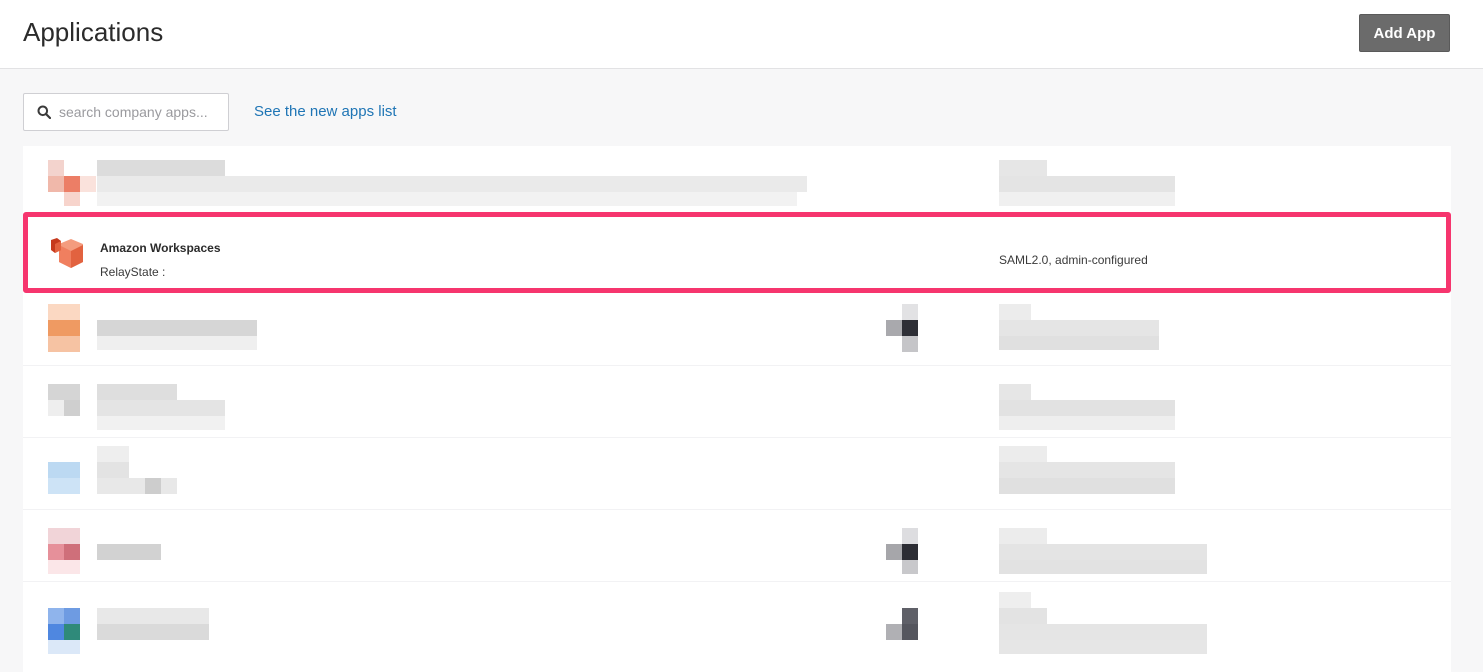 The width and height of the screenshot is (1483, 672). Describe the element at coordinates (93, 32) in the screenshot. I see `page-title: Applications` at that location.